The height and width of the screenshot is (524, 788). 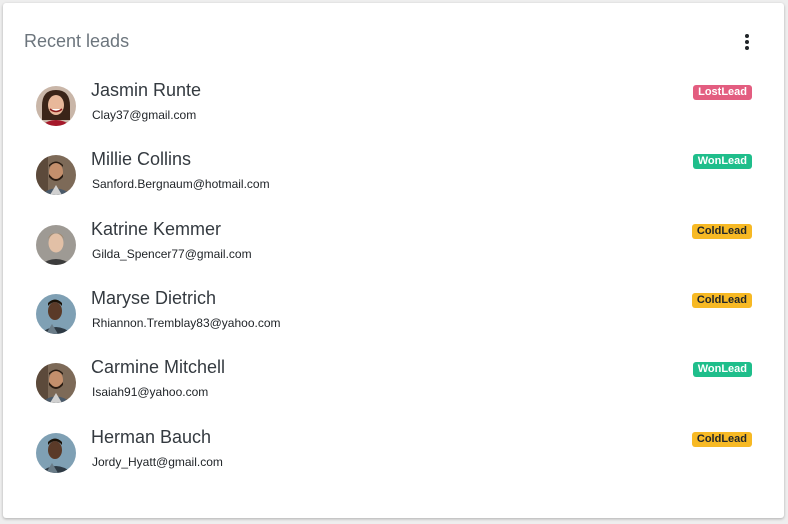 I want to click on lead-name: Carmine Mitchell, so click(x=158, y=367).